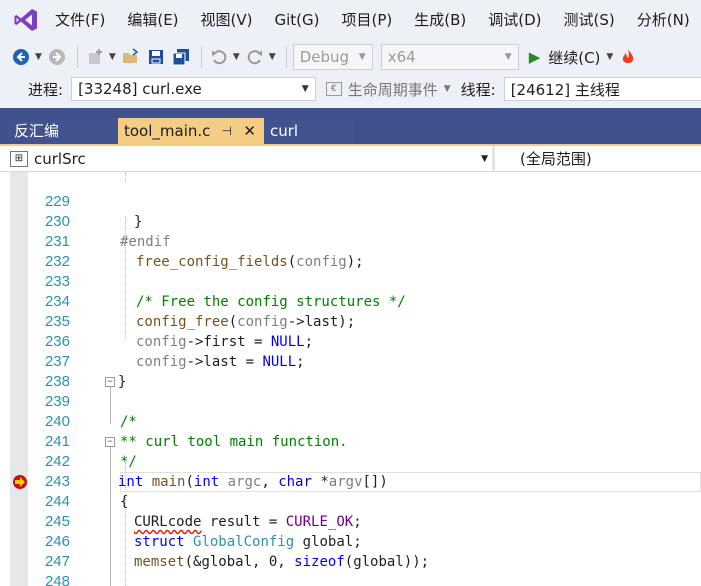 This screenshot has width=701, height=586. What do you see at coordinates (628, 57) in the screenshot?
I see `hot-reload-icon` at bounding box center [628, 57].